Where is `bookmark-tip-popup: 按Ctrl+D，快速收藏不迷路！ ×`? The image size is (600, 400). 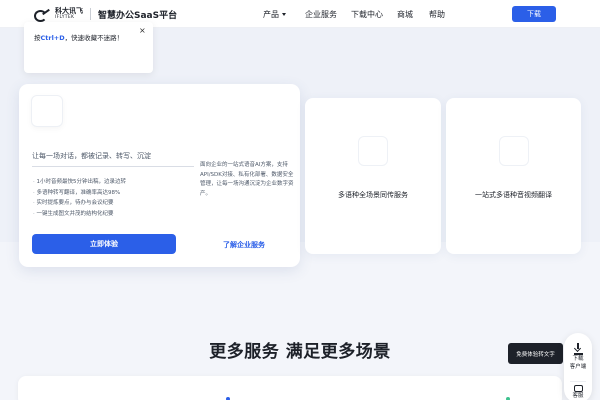
bookmark-tip-popup: 按Ctrl+D，快速收藏不迷路！ × is located at coordinates (88, 47).